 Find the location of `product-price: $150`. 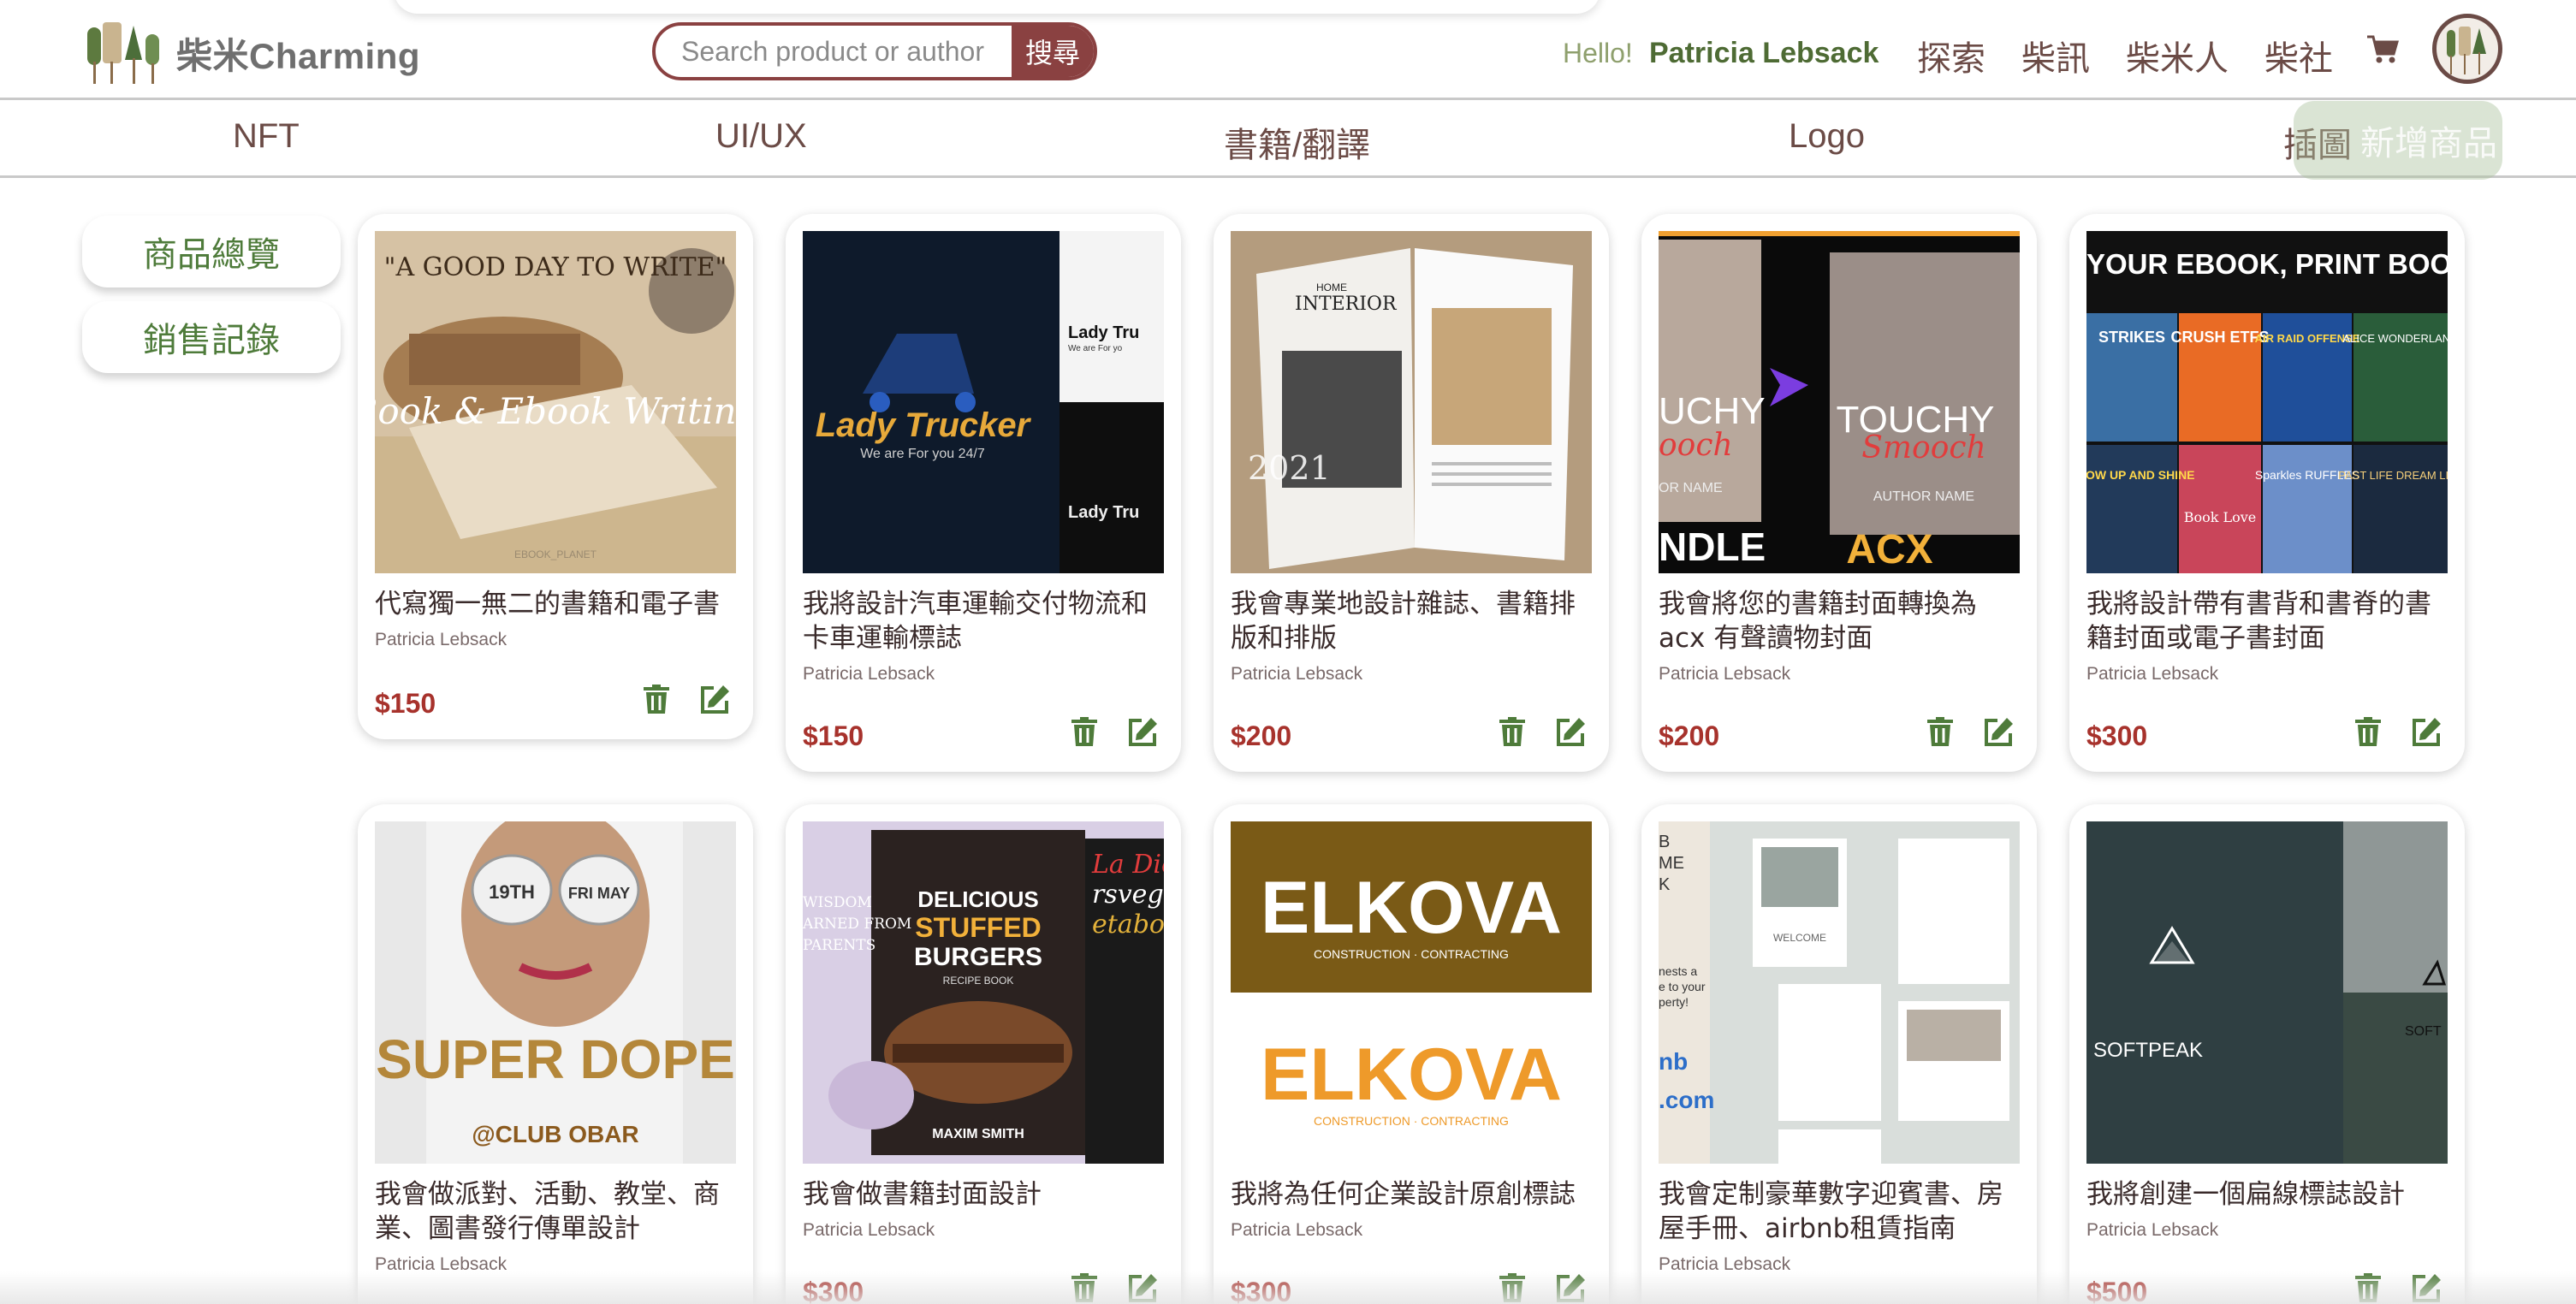

product-price: $150 is located at coordinates (833, 735).